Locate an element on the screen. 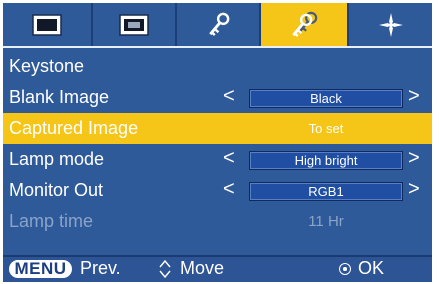 This screenshot has width=439, height=284. menu-item-value: To set is located at coordinates (326, 128).